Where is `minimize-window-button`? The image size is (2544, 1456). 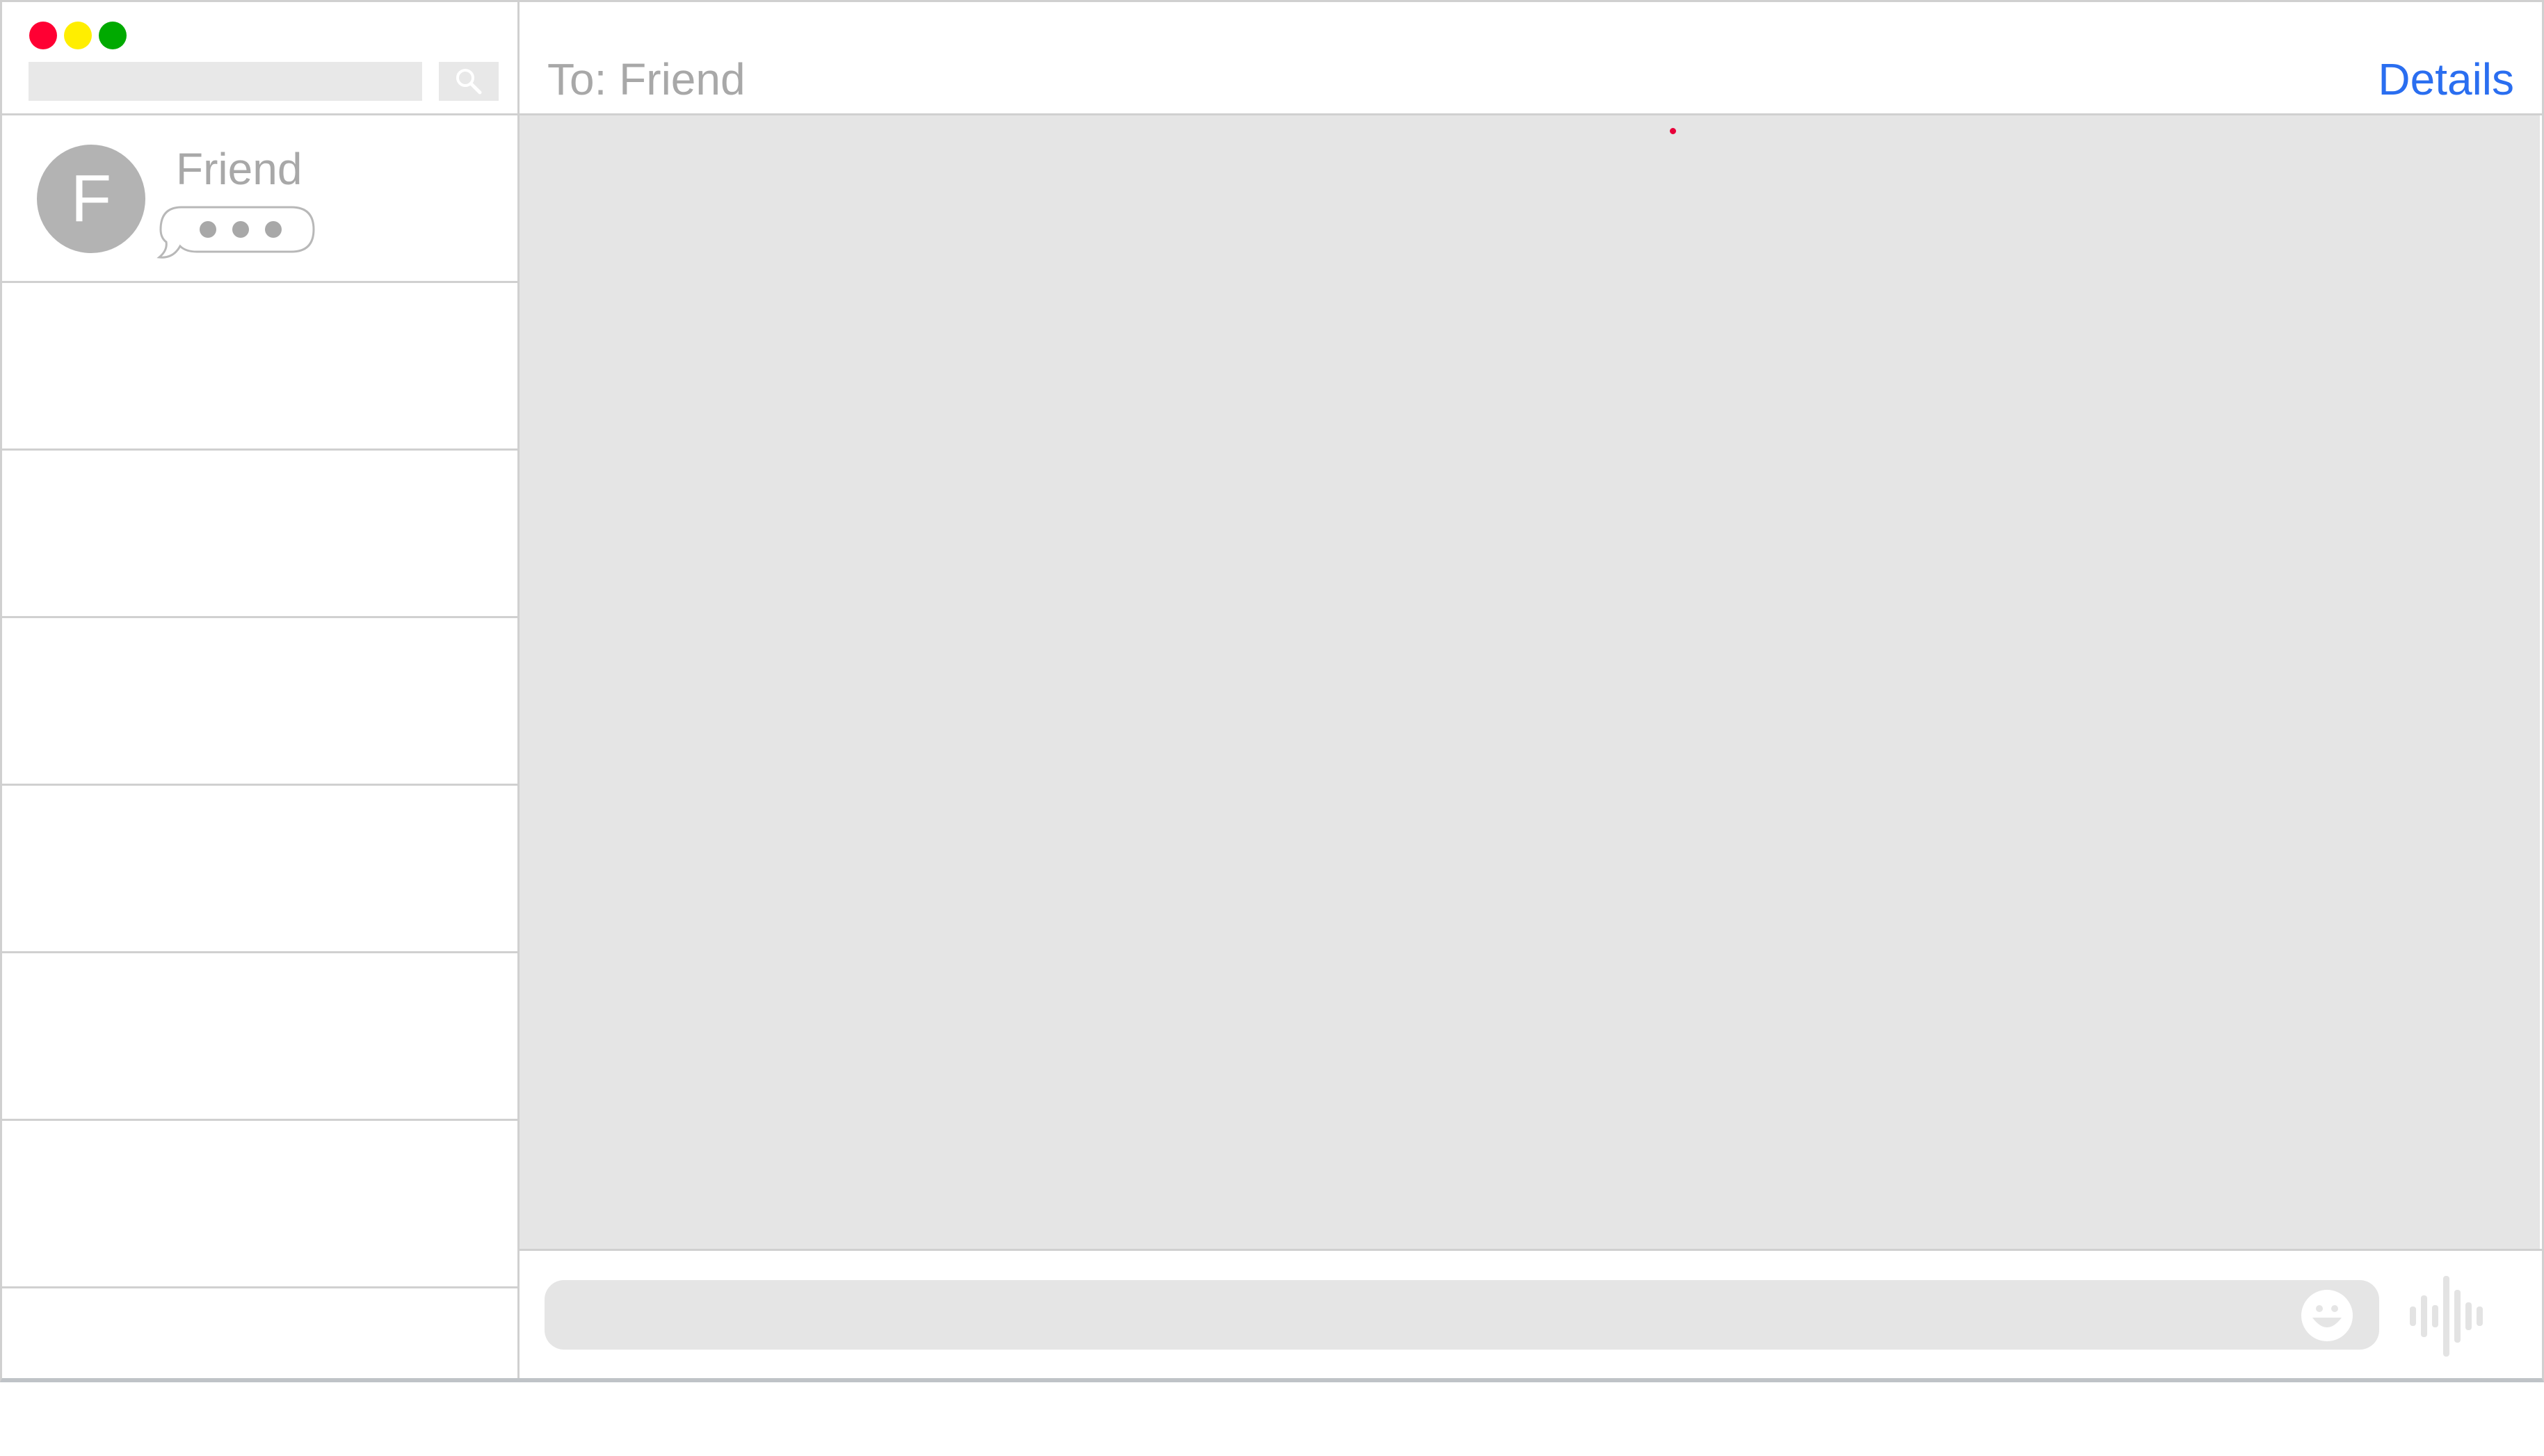
minimize-window-button is located at coordinates (78, 35).